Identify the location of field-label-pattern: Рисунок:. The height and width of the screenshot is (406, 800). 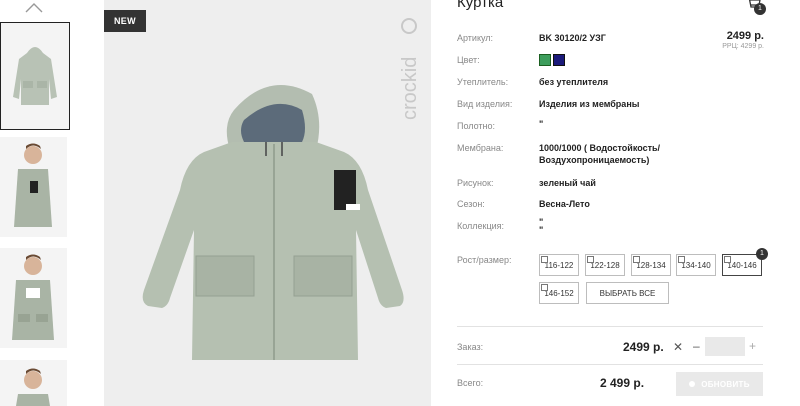
(475, 183).